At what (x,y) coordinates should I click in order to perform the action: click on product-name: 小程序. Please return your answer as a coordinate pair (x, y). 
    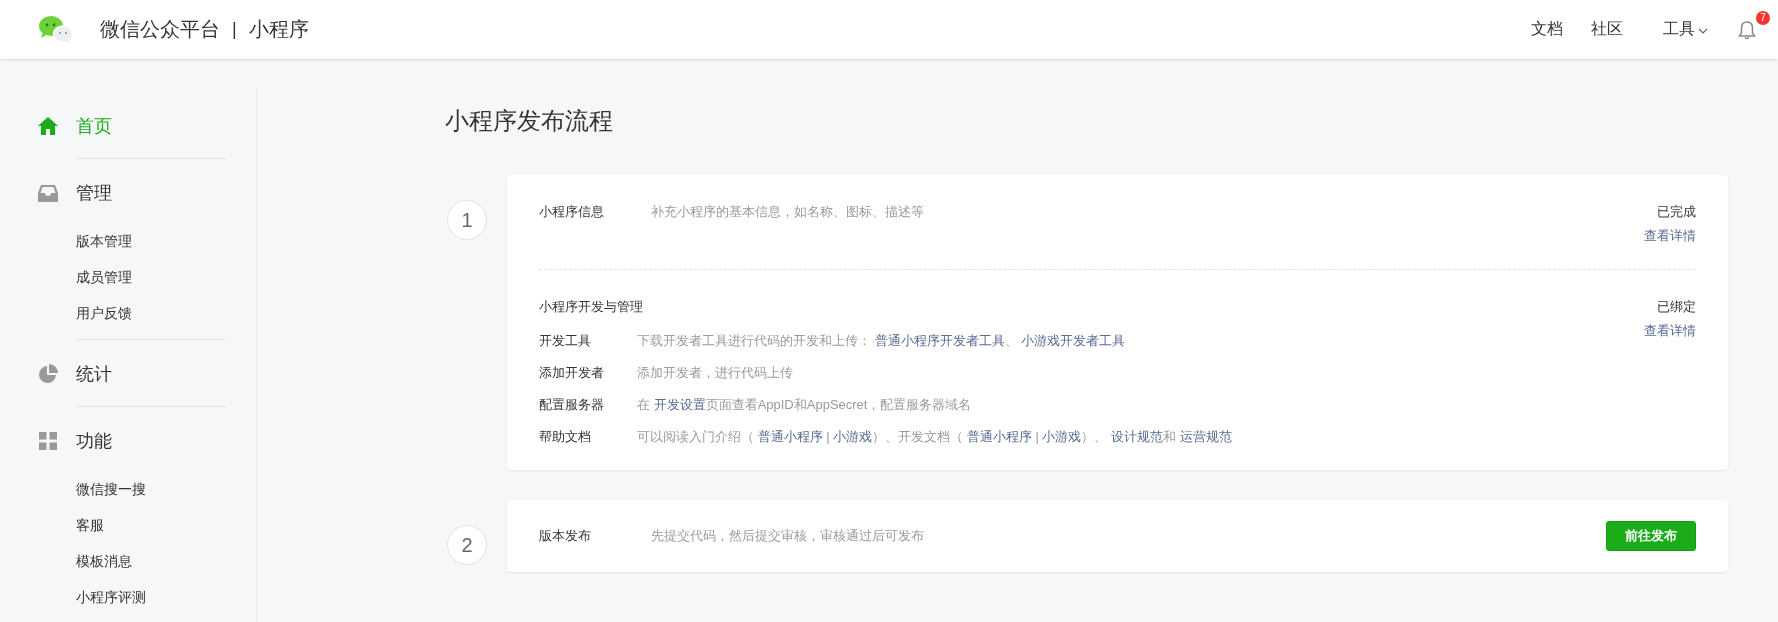
    Looking at the image, I should click on (278, 29).